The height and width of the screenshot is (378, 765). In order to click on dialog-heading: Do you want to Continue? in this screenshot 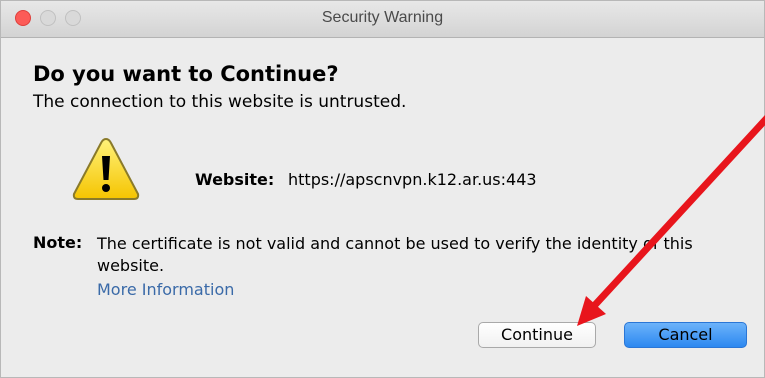, I will do `click(186, 74)`.